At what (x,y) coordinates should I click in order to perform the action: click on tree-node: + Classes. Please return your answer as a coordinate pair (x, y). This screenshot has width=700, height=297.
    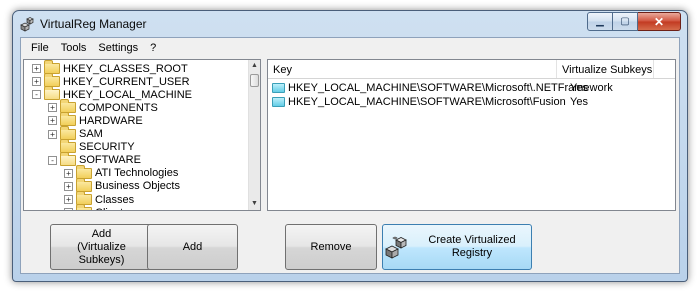
    Looking at the image, I should click on (99, 198).